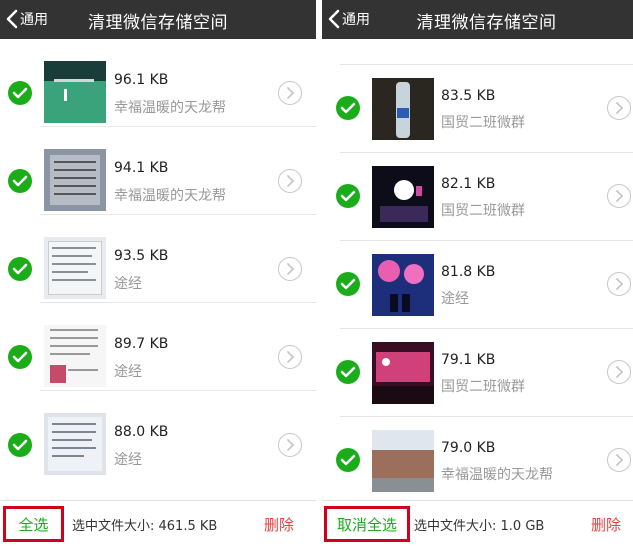 This screenshot has width=633, height=546. I want to click on list-item: 96.1 KB 幸福温暖的天龙帮, so click(158, 83).